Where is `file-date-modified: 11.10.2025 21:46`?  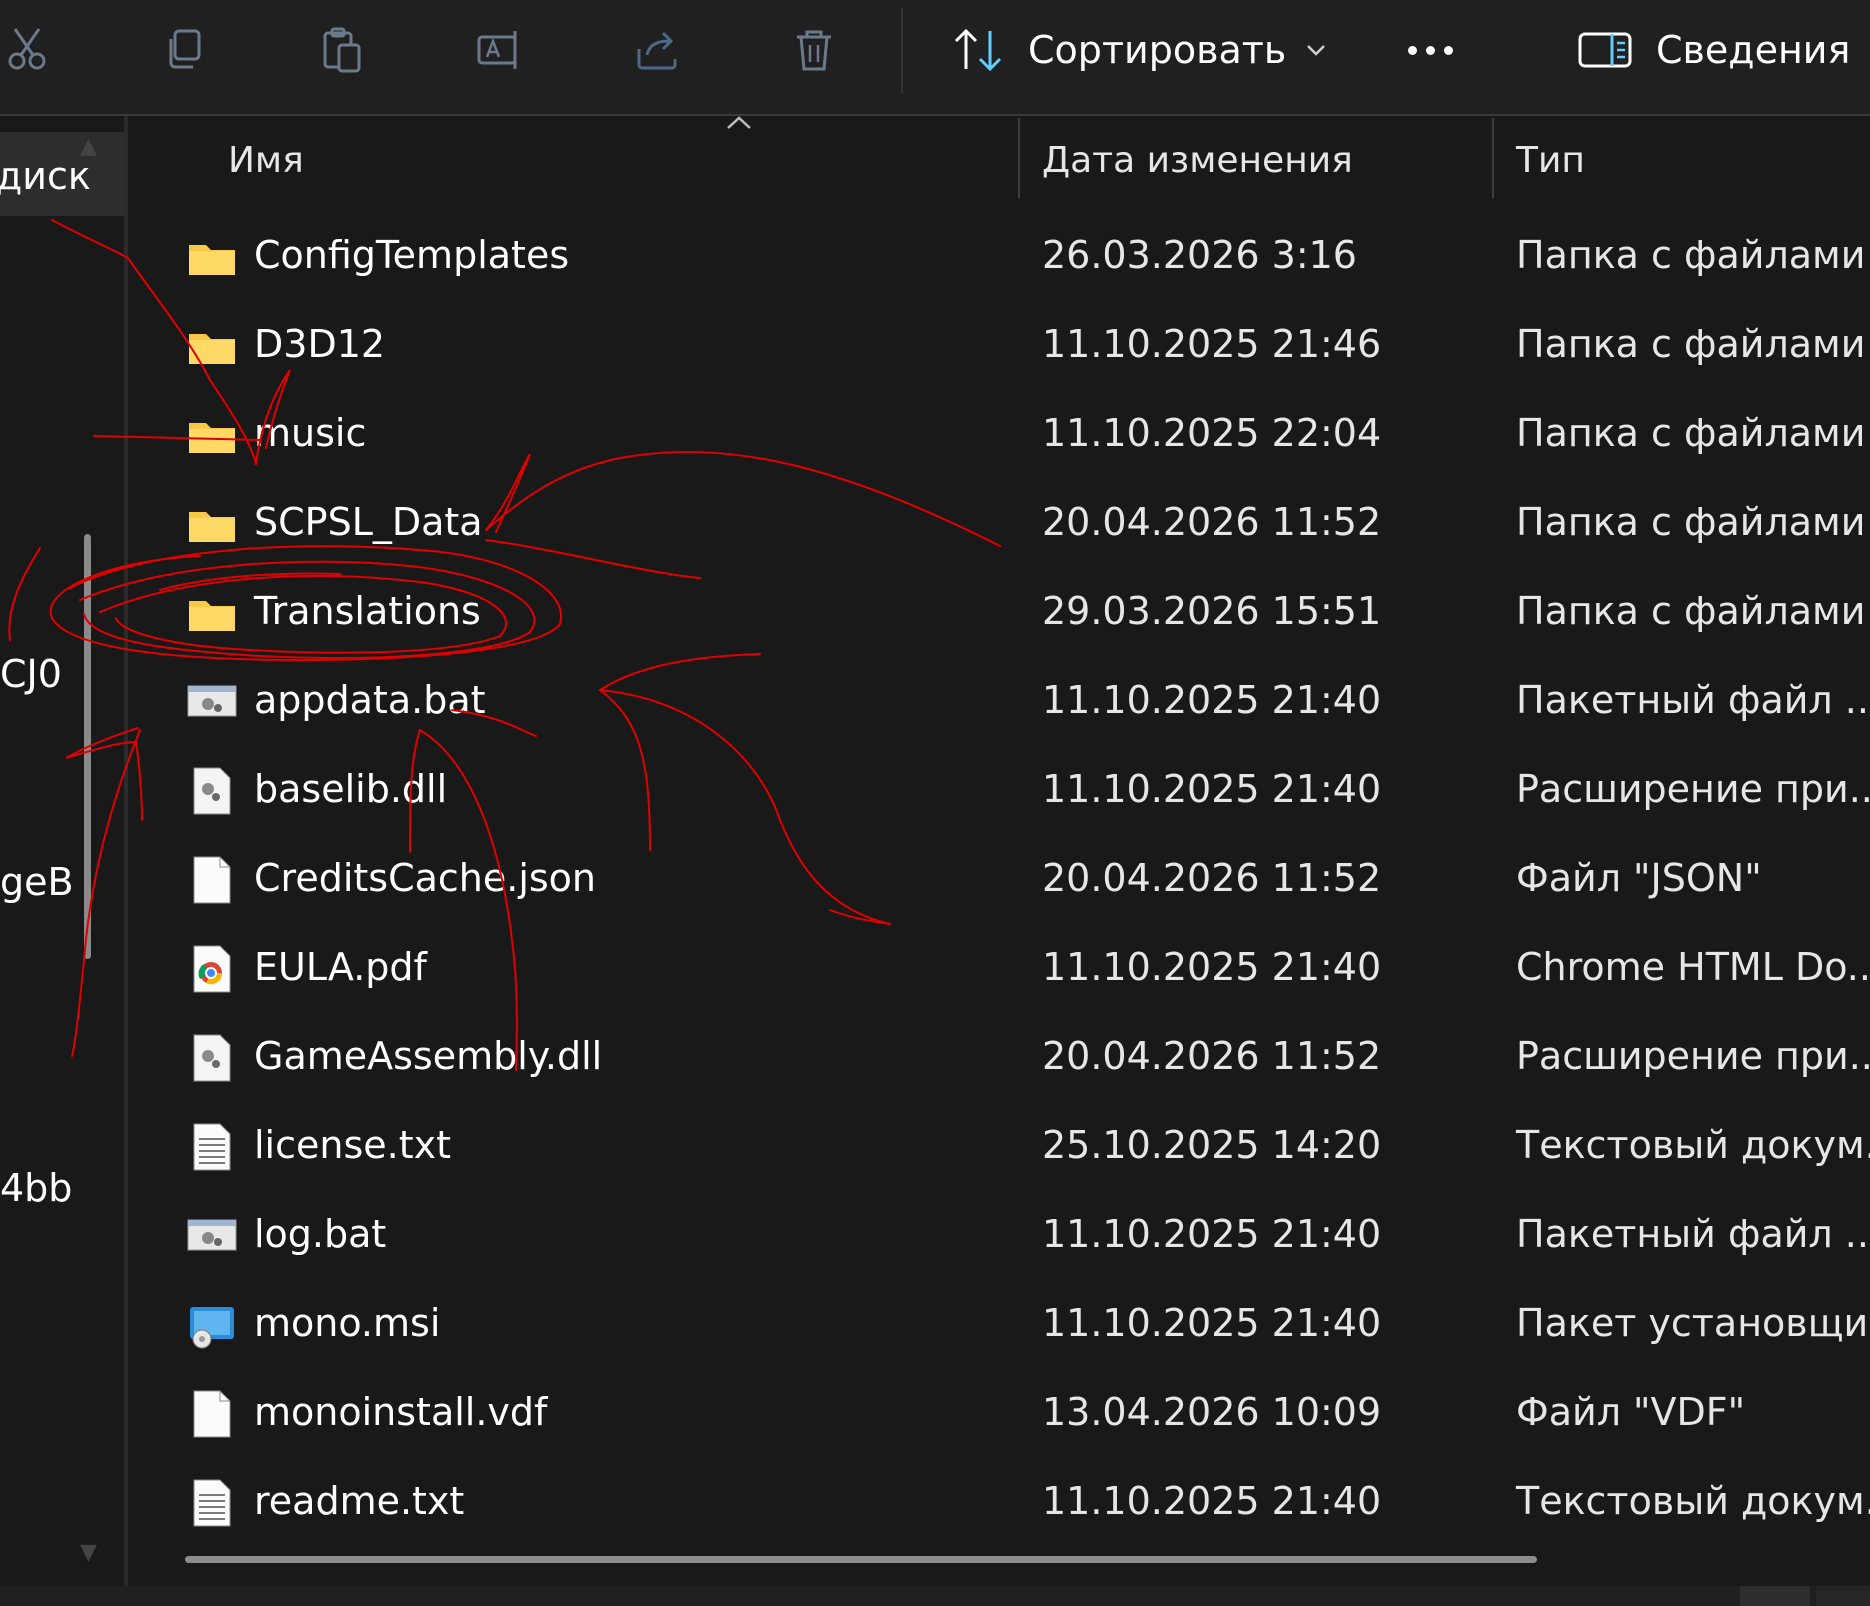
file-date-modified: 11.10.2025 21:46 is located at coordinates (1212, 344).